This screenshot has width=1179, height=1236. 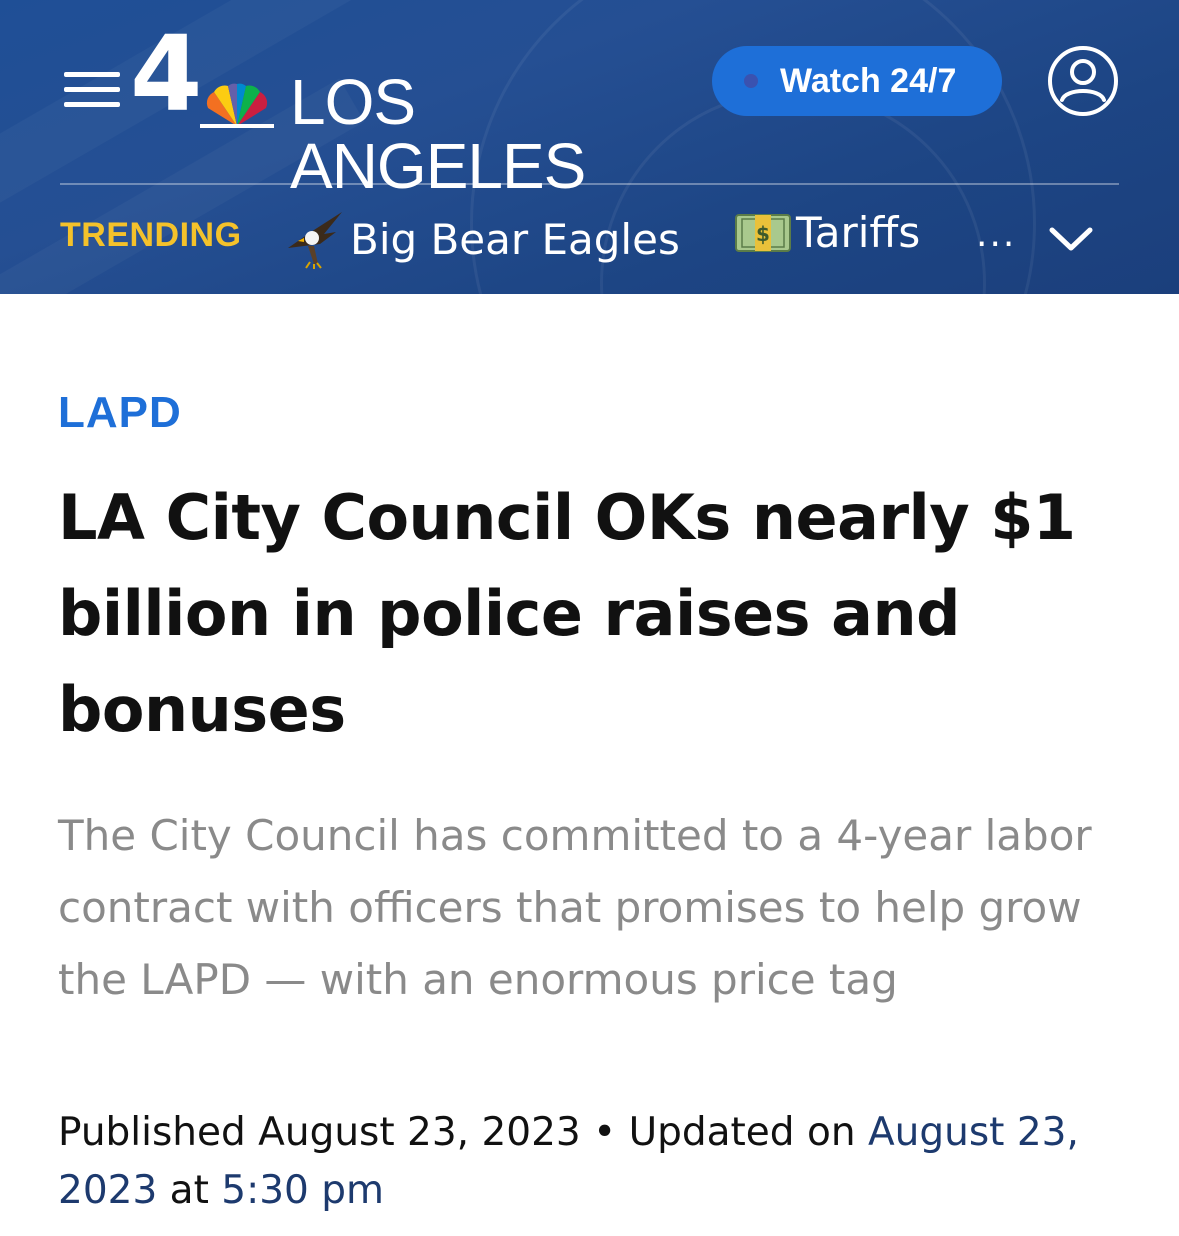 What do you see at coordinates (751, 81) in the screenshot?
I see `live-dot-icon` at bounding box center [751, 81].